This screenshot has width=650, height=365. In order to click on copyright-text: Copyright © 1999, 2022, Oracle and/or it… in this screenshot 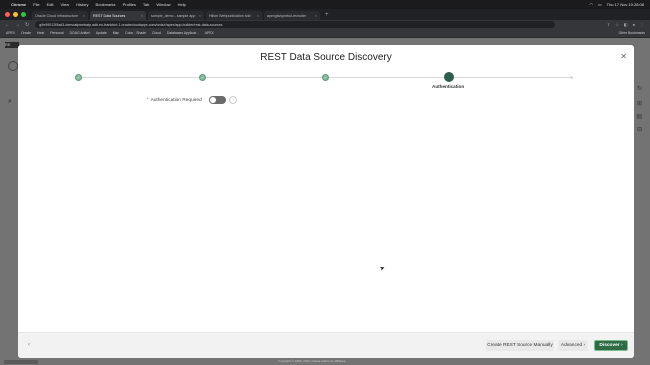, I will do `click(312, 361)`.